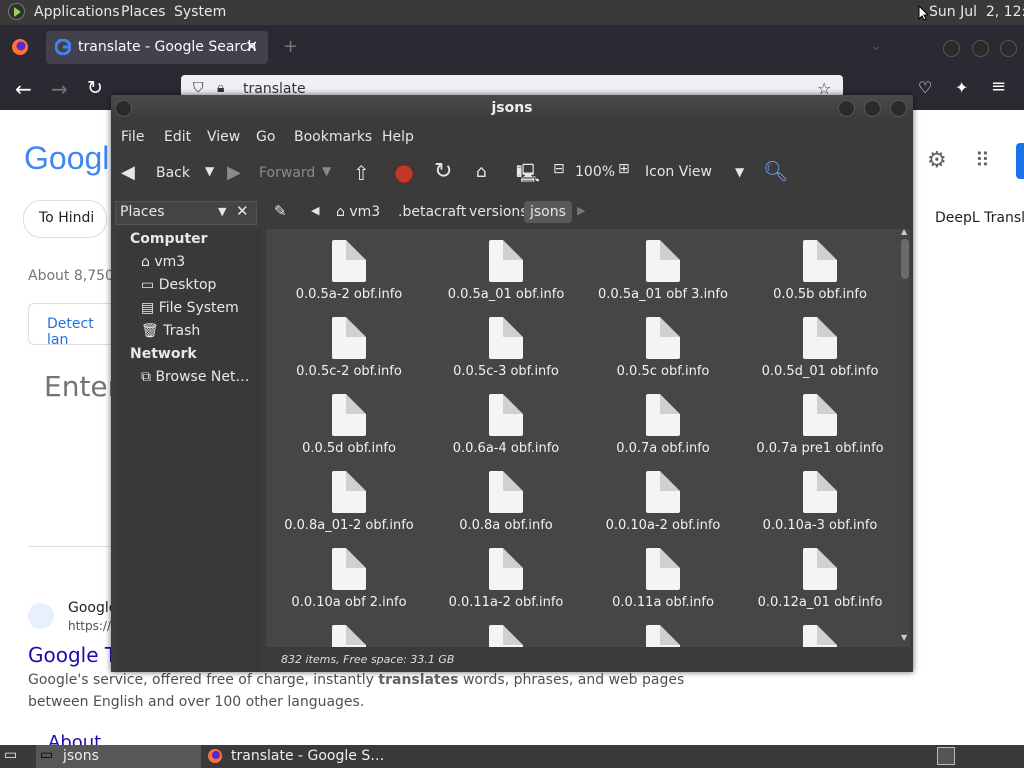 Image resolution: width=1024 pixels, height=768 pixels. What do you see at coordinates (925, 87) in the screenshot?
I see `pocket-icon: ♡` at bounding box center [925, 87].